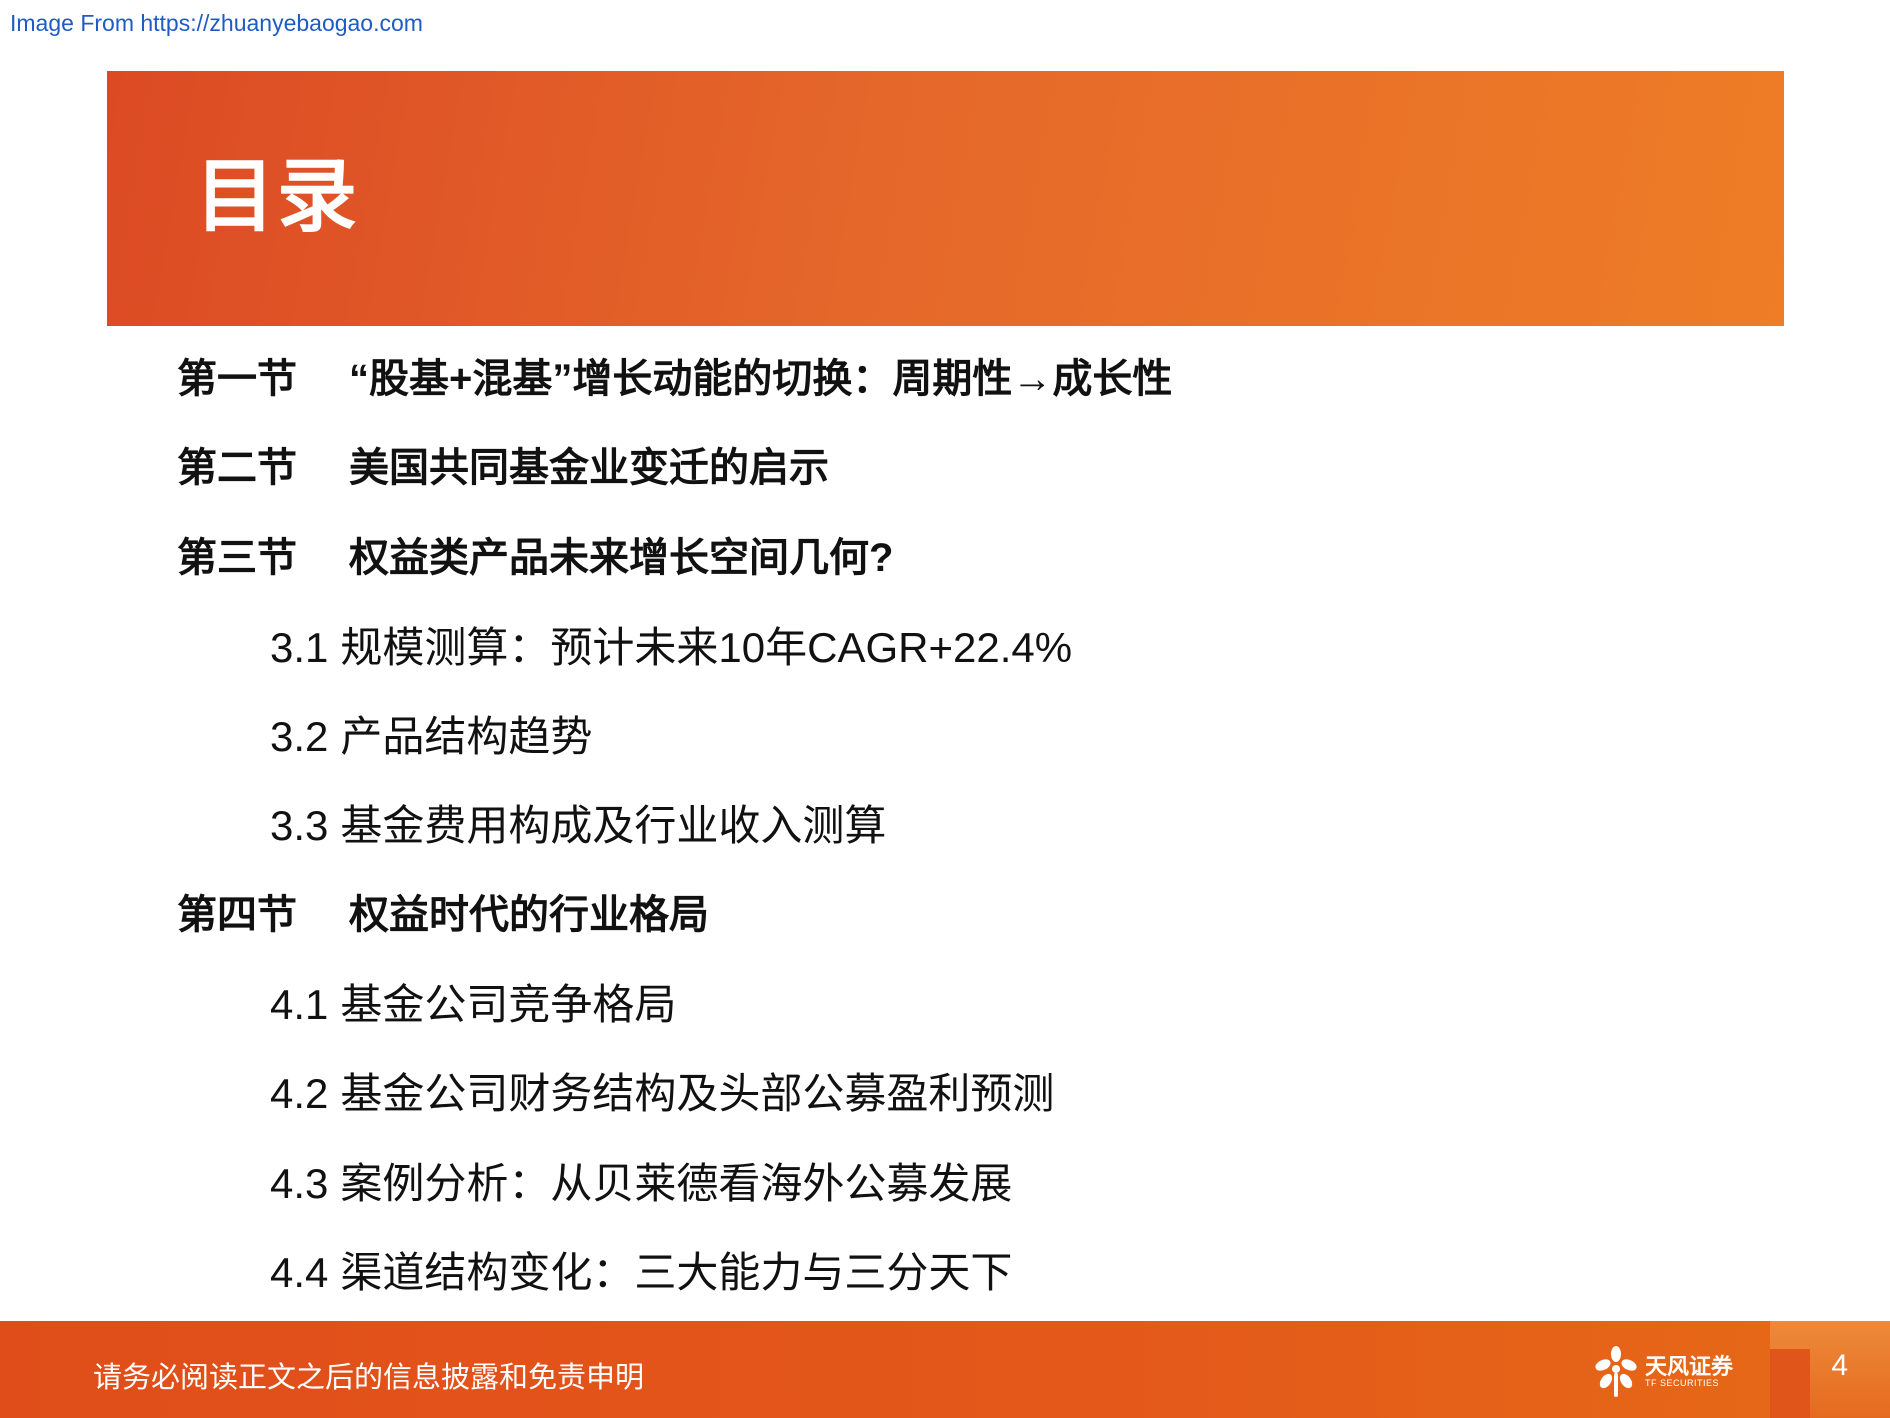 The image size is (1890, 1418). Describe the element at coordinates (237, 379) in the screenshot. I see `toc-section-number: 第一节` at that location.